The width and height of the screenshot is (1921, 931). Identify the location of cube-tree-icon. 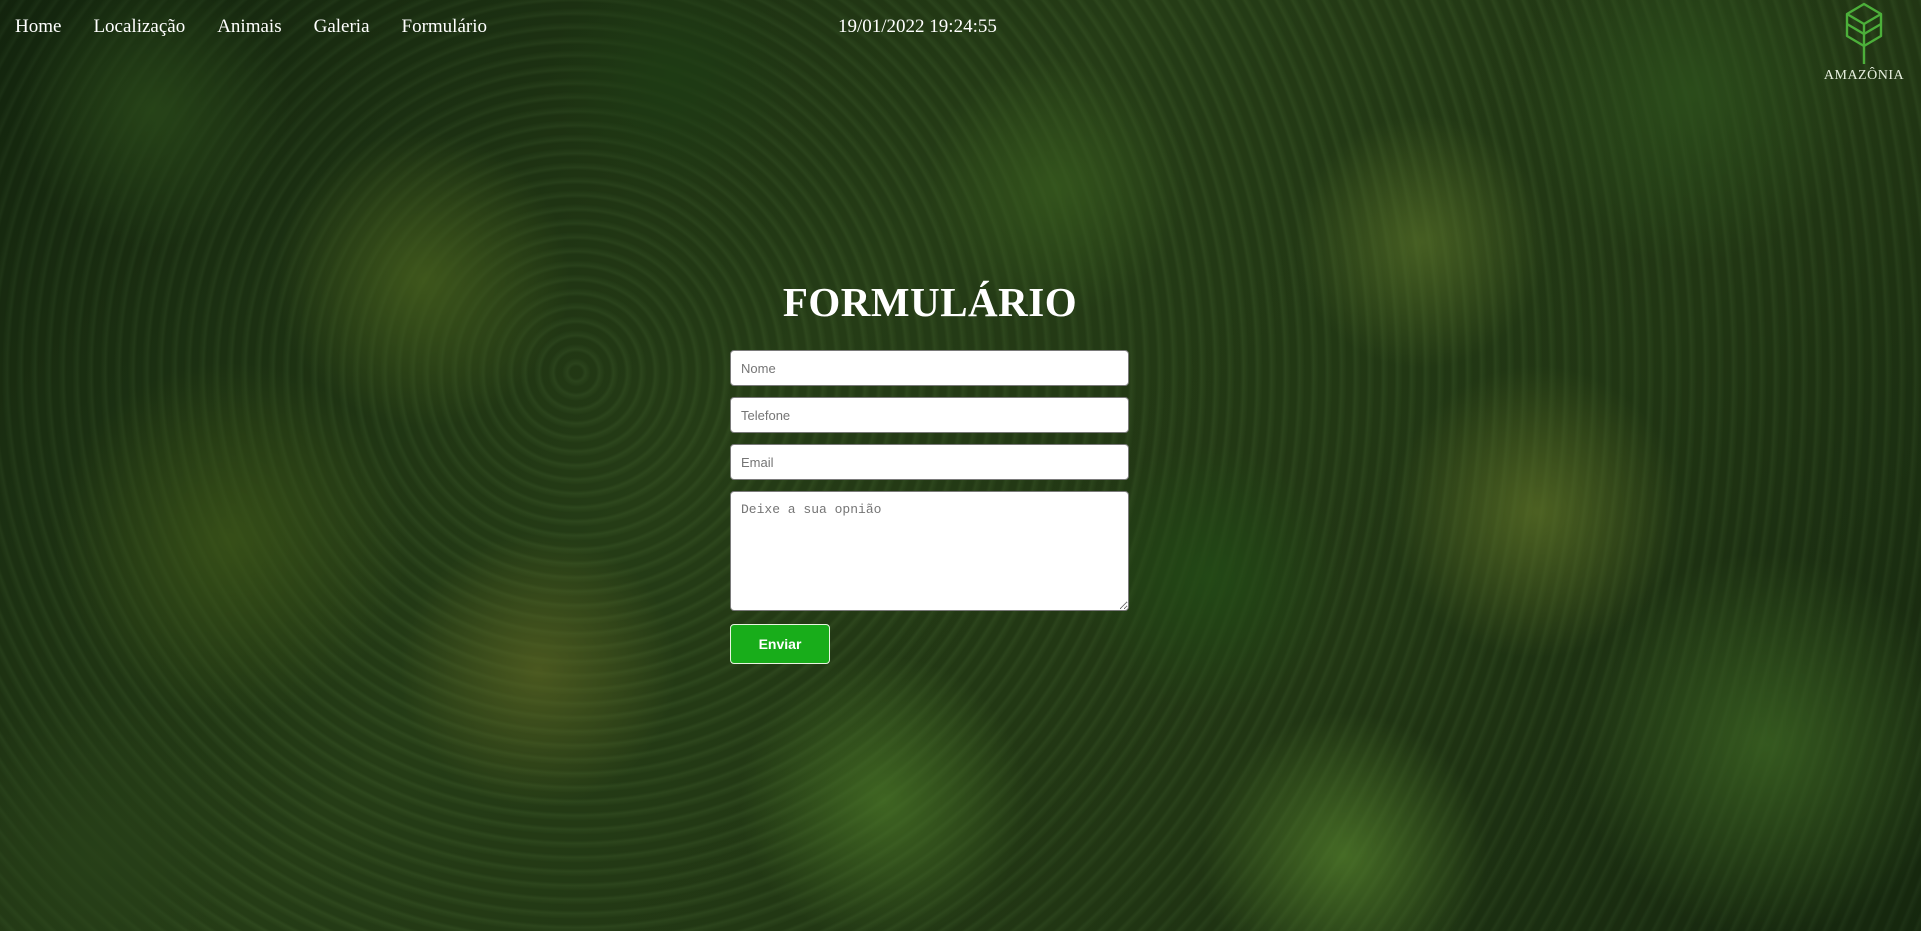
(1864, 33).